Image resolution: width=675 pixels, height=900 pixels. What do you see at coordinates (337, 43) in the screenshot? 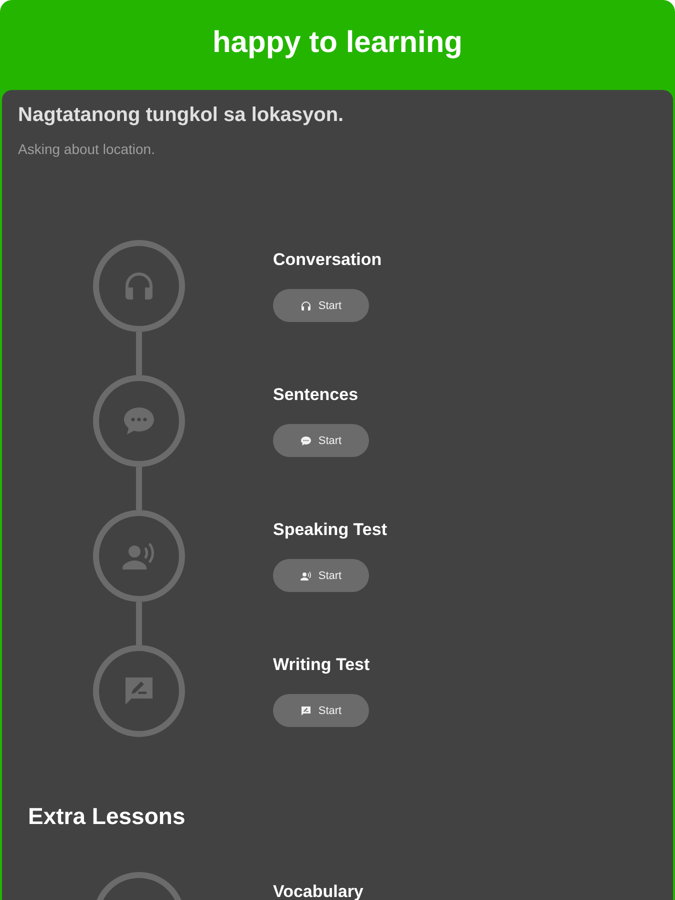
I see `app-title: happy to learning` at bounding box center [337, 43].